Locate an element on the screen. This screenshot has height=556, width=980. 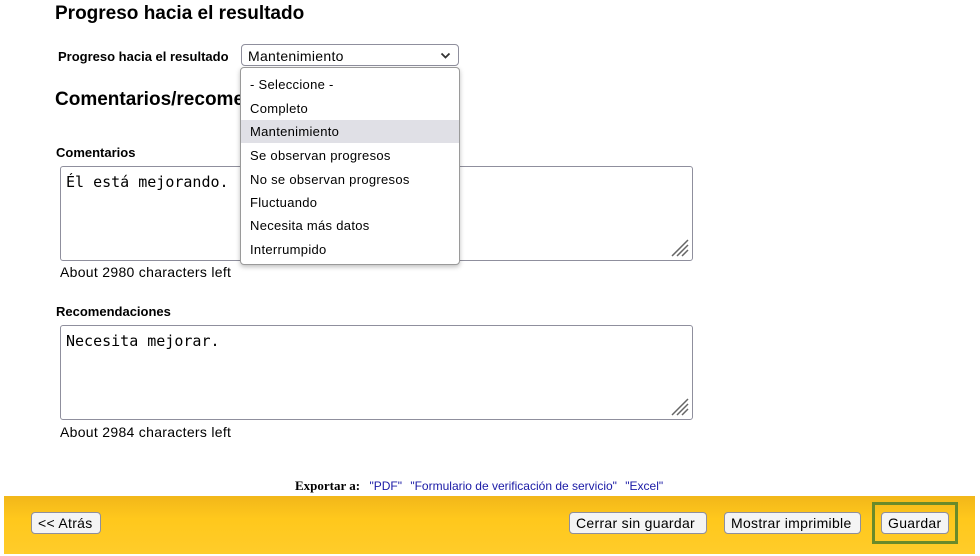
export-excel-link: "Excel" is located at coordinates (644, 486).